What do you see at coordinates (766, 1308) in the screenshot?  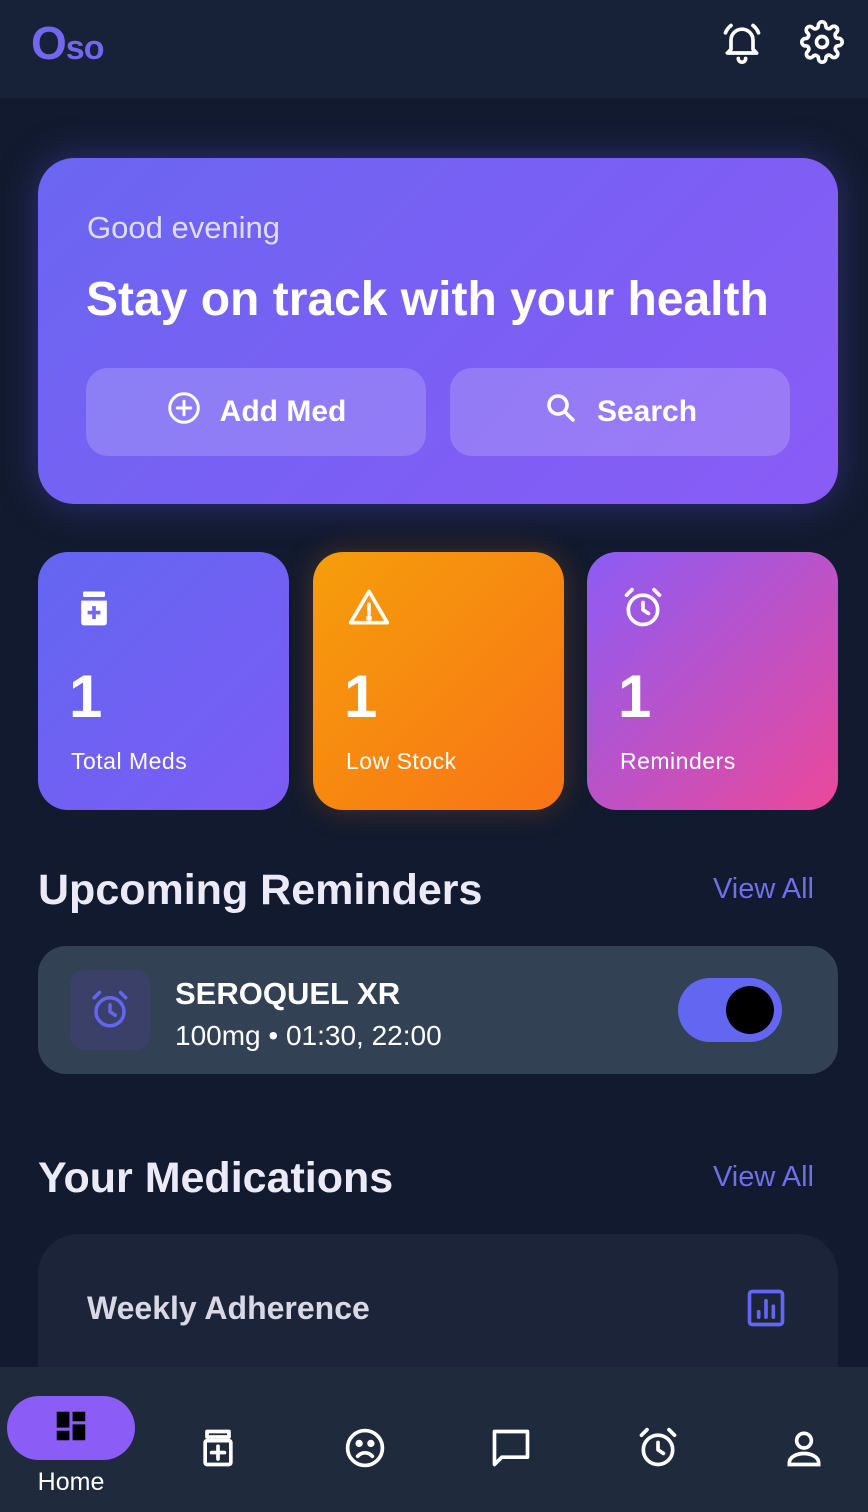 I see `bar-chart-icon` at bounding box center [766, 1308].